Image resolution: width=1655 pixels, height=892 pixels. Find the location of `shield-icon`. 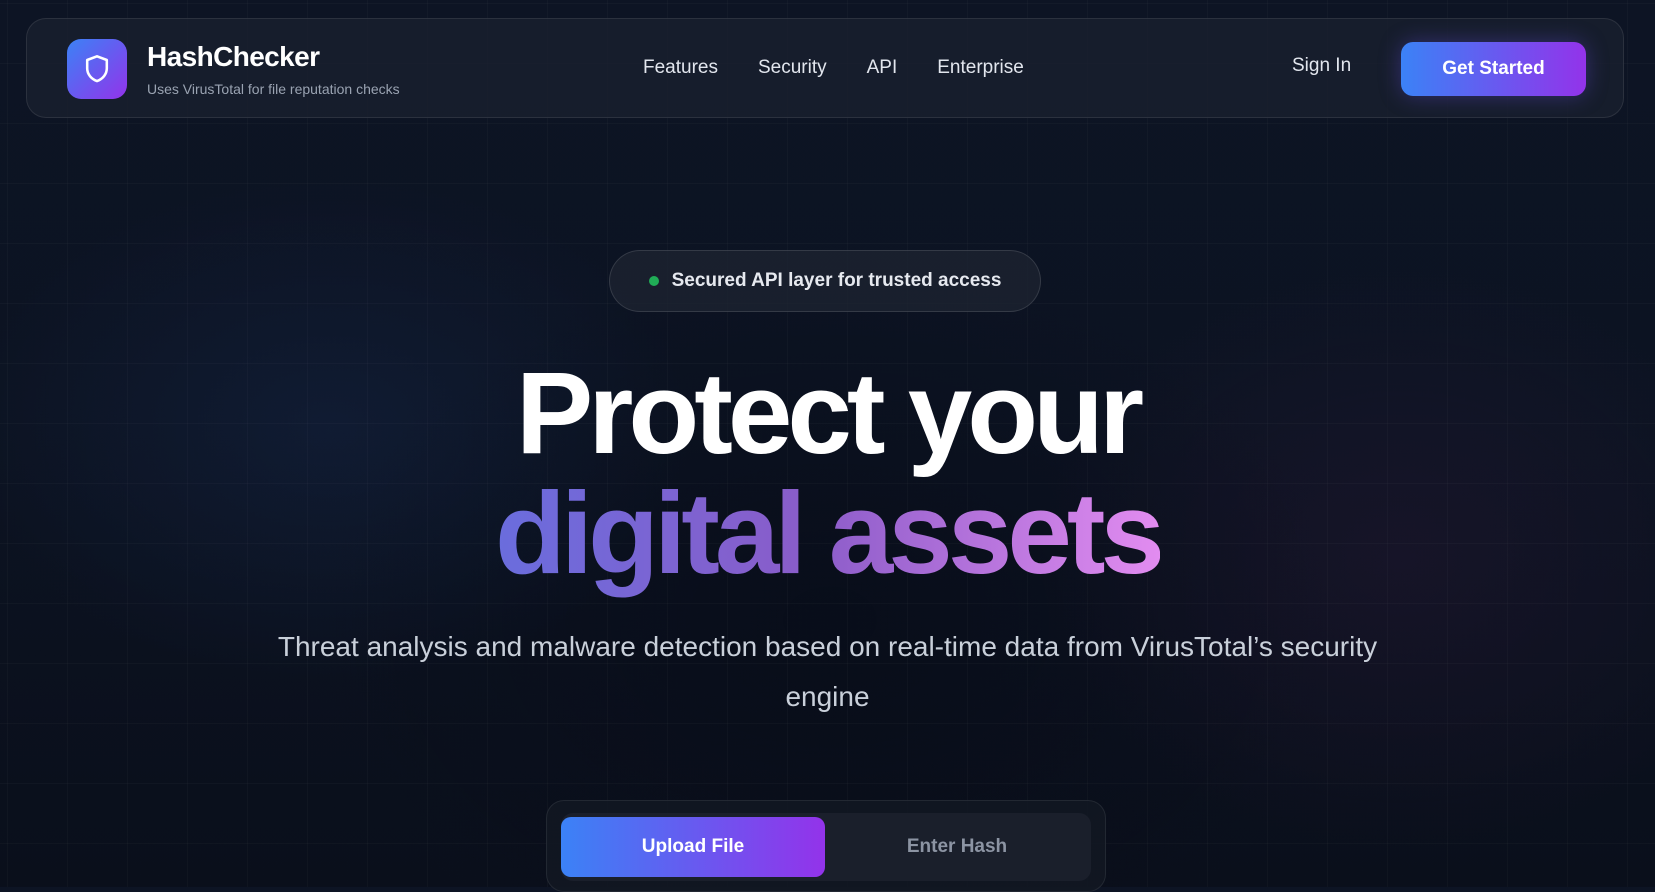

shield-icon is located at coordinates (97, 69).